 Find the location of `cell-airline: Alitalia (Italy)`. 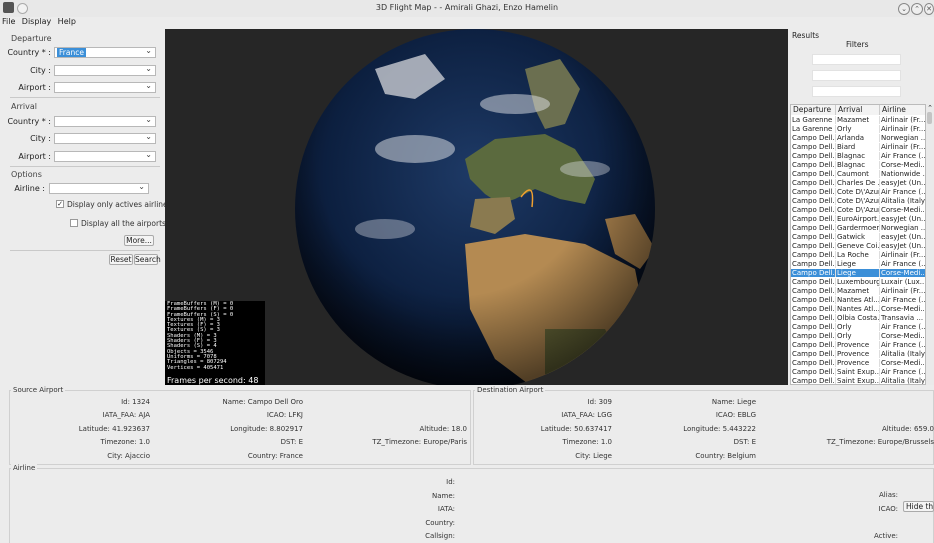

cell-airline: Alitalia (Italy) is located at coordinates (903, 354).